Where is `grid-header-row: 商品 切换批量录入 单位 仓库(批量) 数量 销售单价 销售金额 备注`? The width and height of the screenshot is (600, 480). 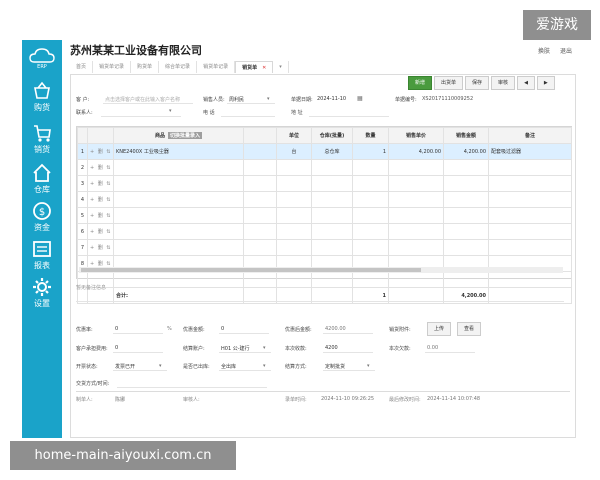
grid-header-row: 商品 切换批量录入 单位 仓库(批量) 数量 销售单价 销售金额 备注 is located at coordinates (324, 135).